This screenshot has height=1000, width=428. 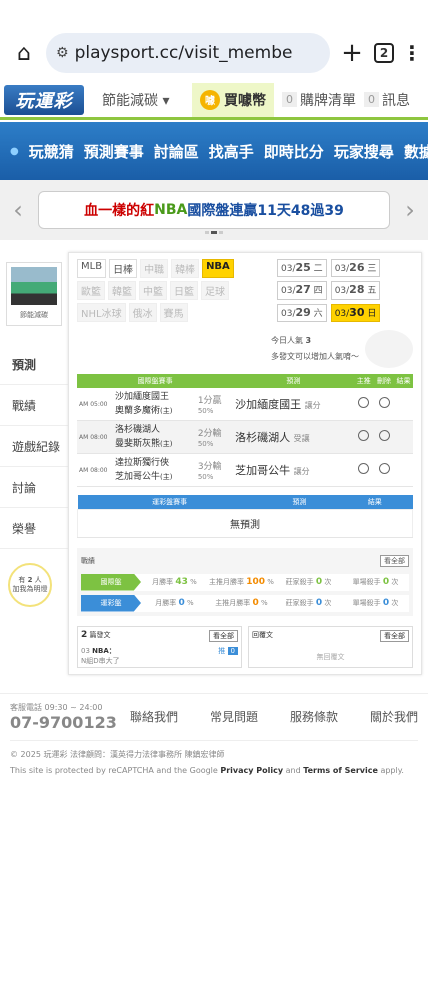 What do you see at coordinates (34, 528) in the screenshot?
I see `menu-honors: 榮譽` at bounding box center [34, 528].